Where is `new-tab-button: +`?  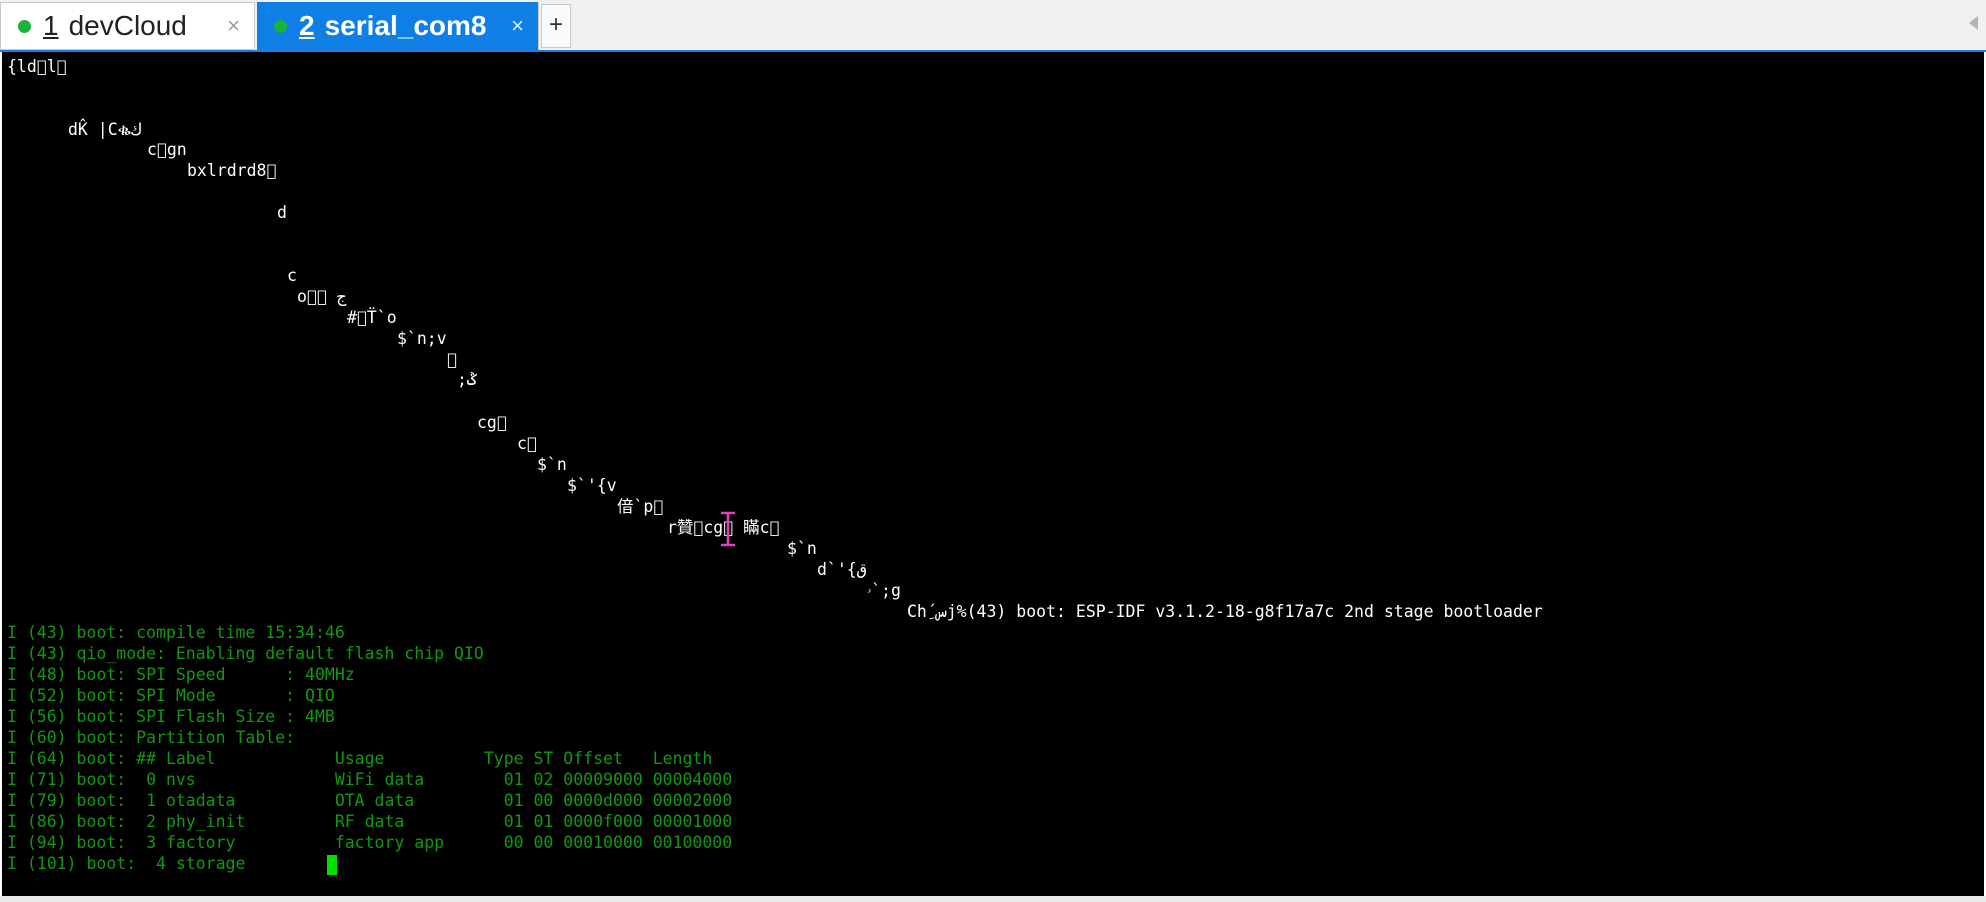 new-tab-button: + is located at coordinates (556, 26).